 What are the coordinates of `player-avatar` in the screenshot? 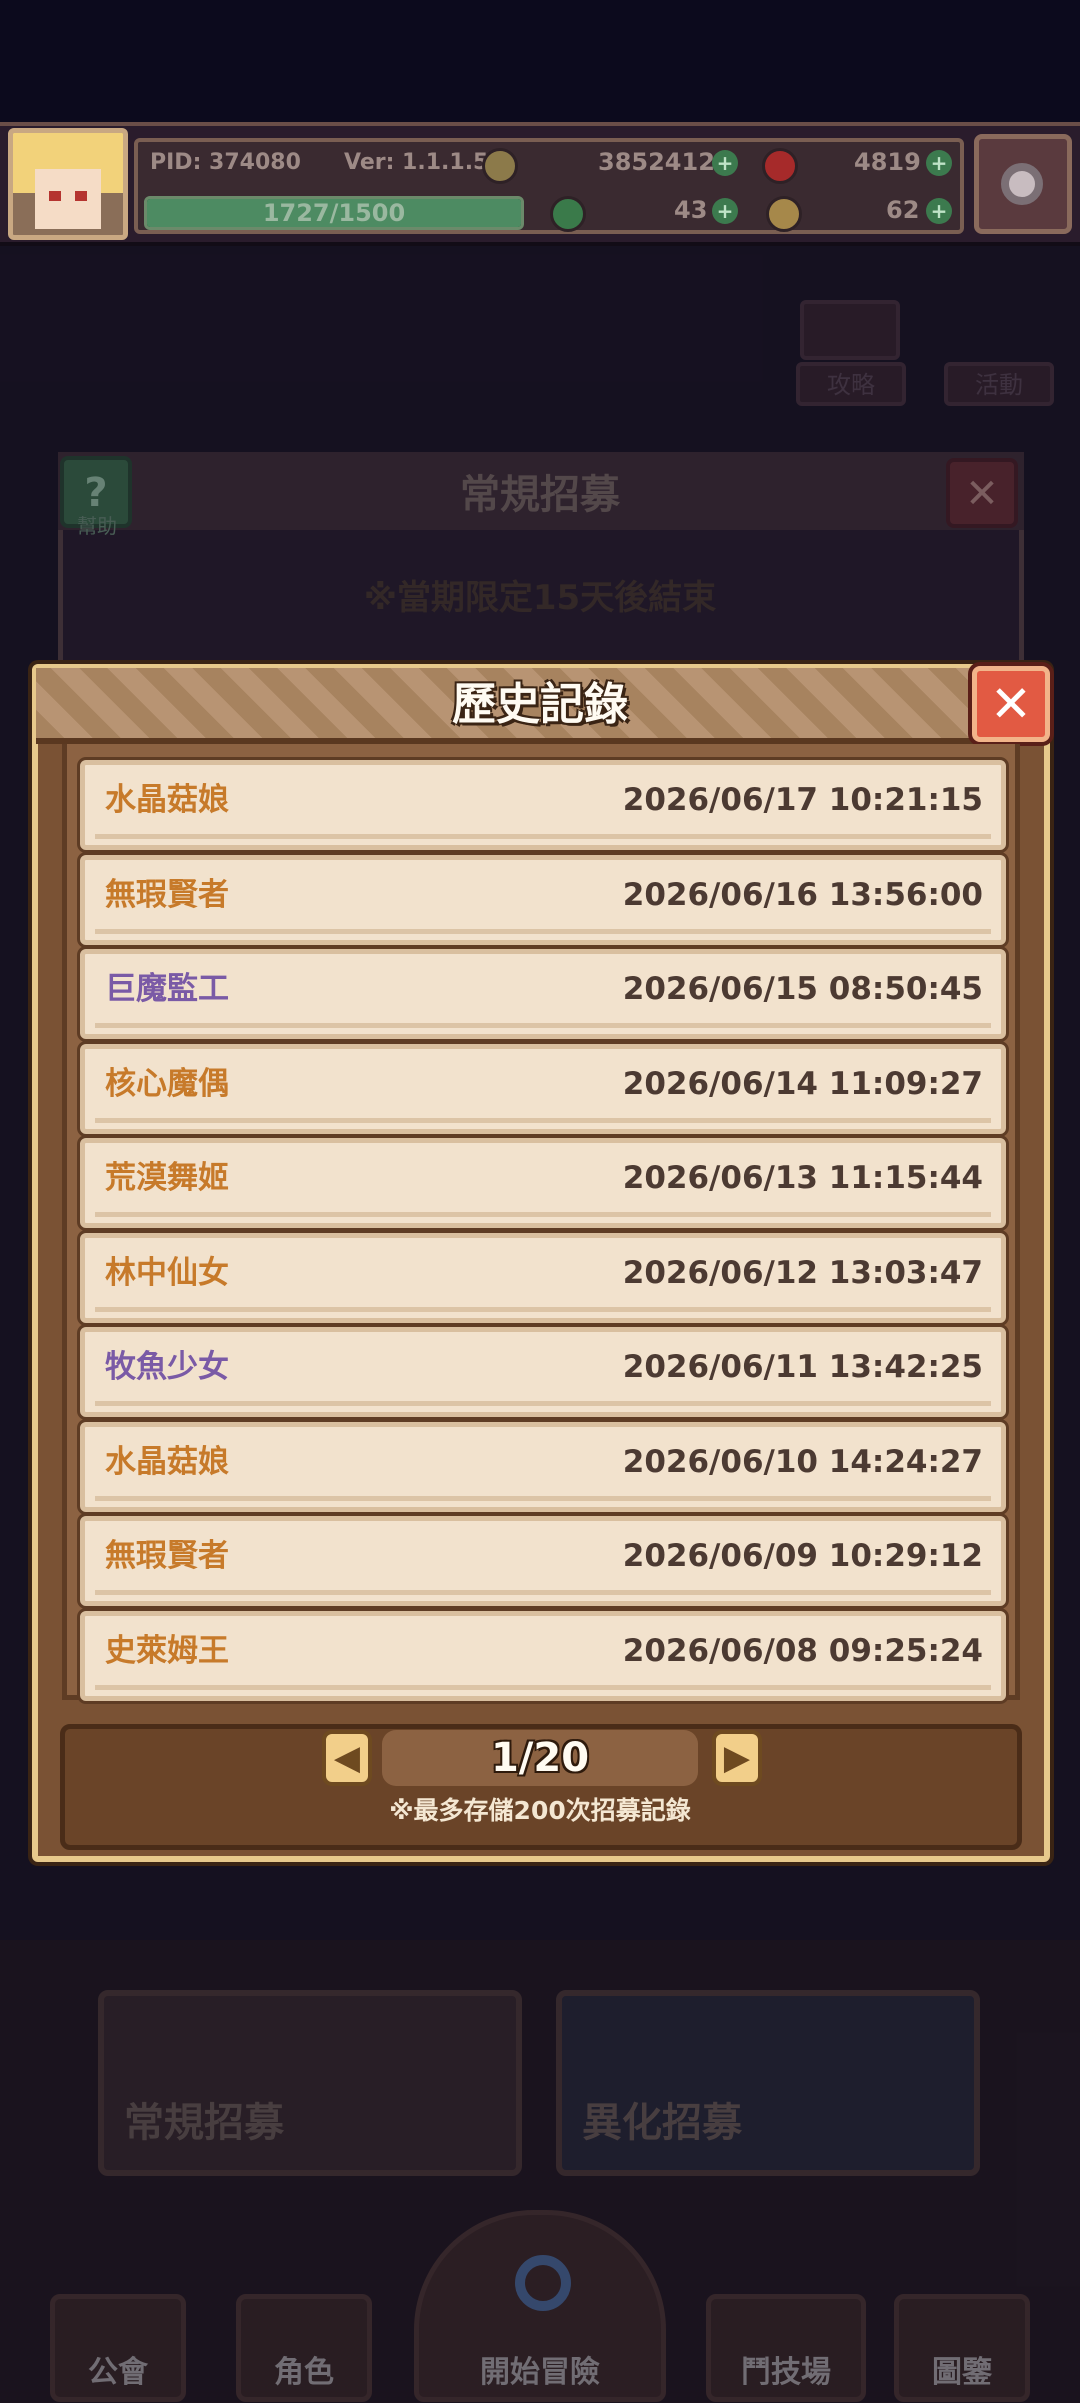 It's located at (68, 184).